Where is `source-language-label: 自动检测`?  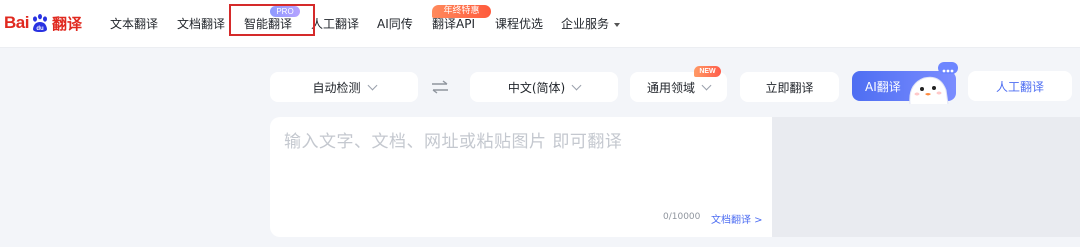 source-language-label: 自动检测 is located at coordinates (336, 87).